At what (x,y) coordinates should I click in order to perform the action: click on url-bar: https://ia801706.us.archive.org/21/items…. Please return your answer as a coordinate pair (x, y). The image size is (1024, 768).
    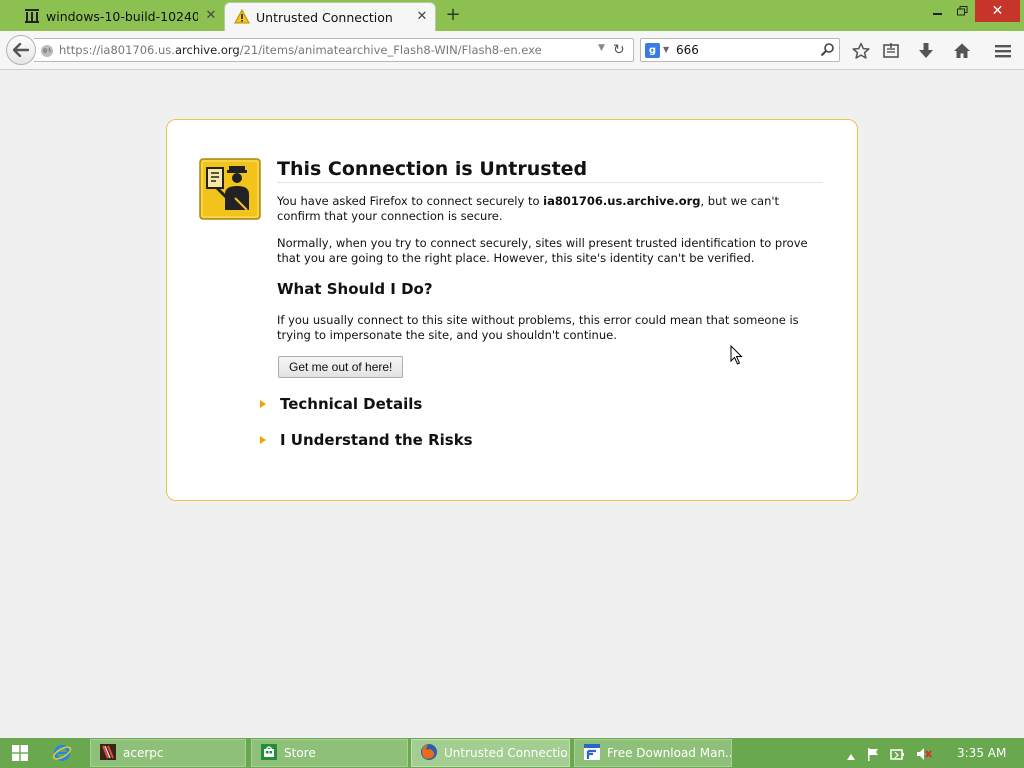
    Looking at the image, I should click on (334, 50).